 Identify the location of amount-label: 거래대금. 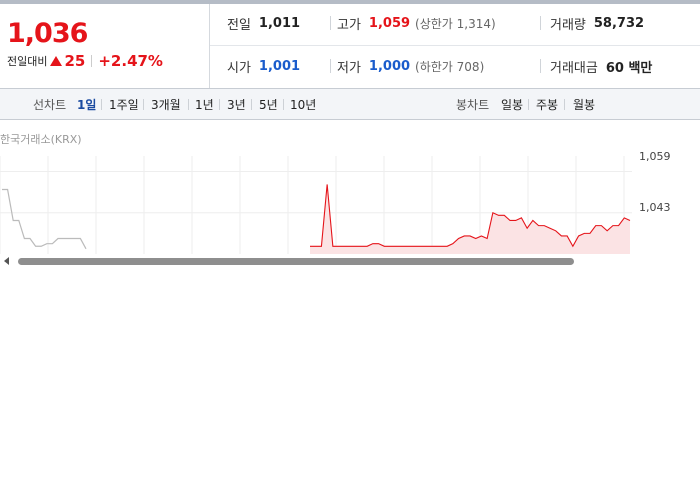
(574, 68).